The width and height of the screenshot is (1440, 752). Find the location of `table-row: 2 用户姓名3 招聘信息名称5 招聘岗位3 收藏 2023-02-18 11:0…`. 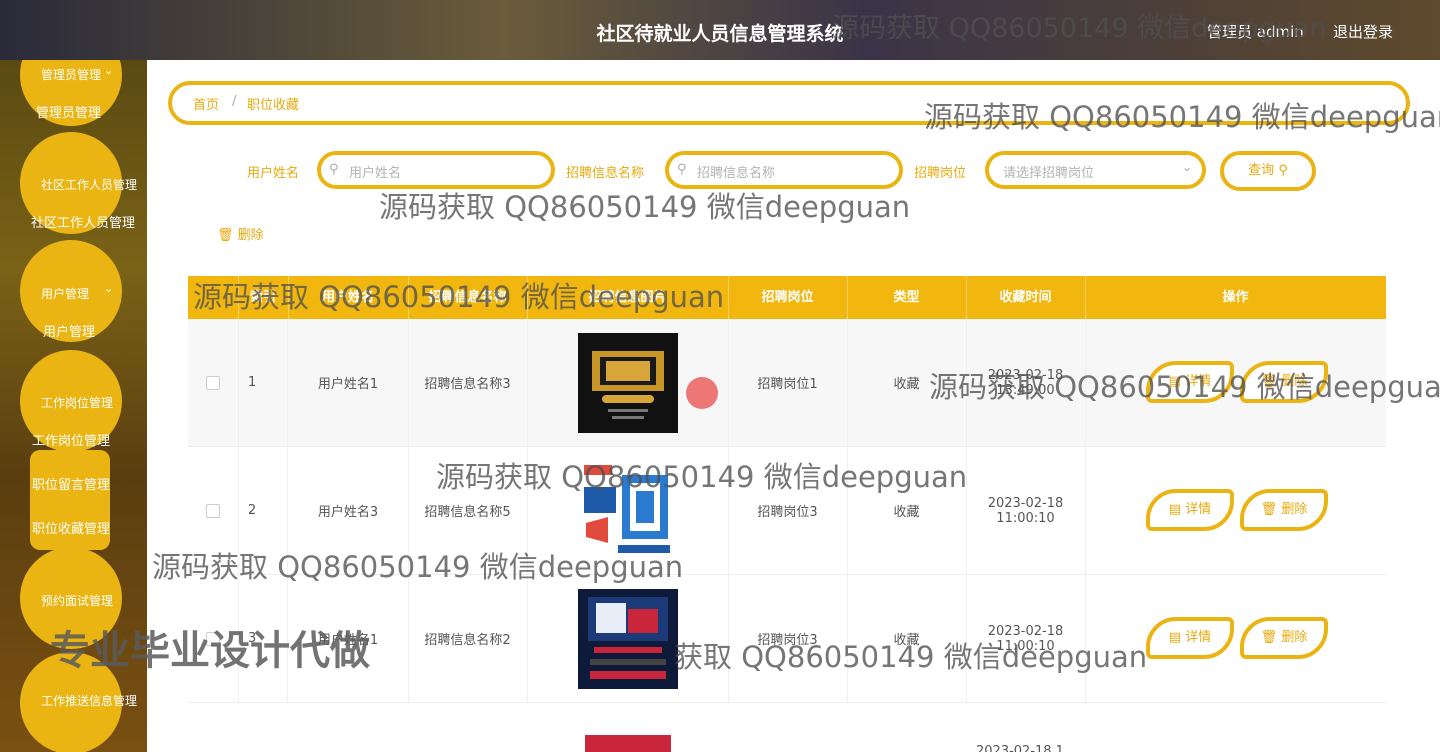

table-row: 2 用户姓名3 招聘信息名称5 招聘岗位3 收藏 2023-02-18 11:0… is located at coordinates (787, 511).